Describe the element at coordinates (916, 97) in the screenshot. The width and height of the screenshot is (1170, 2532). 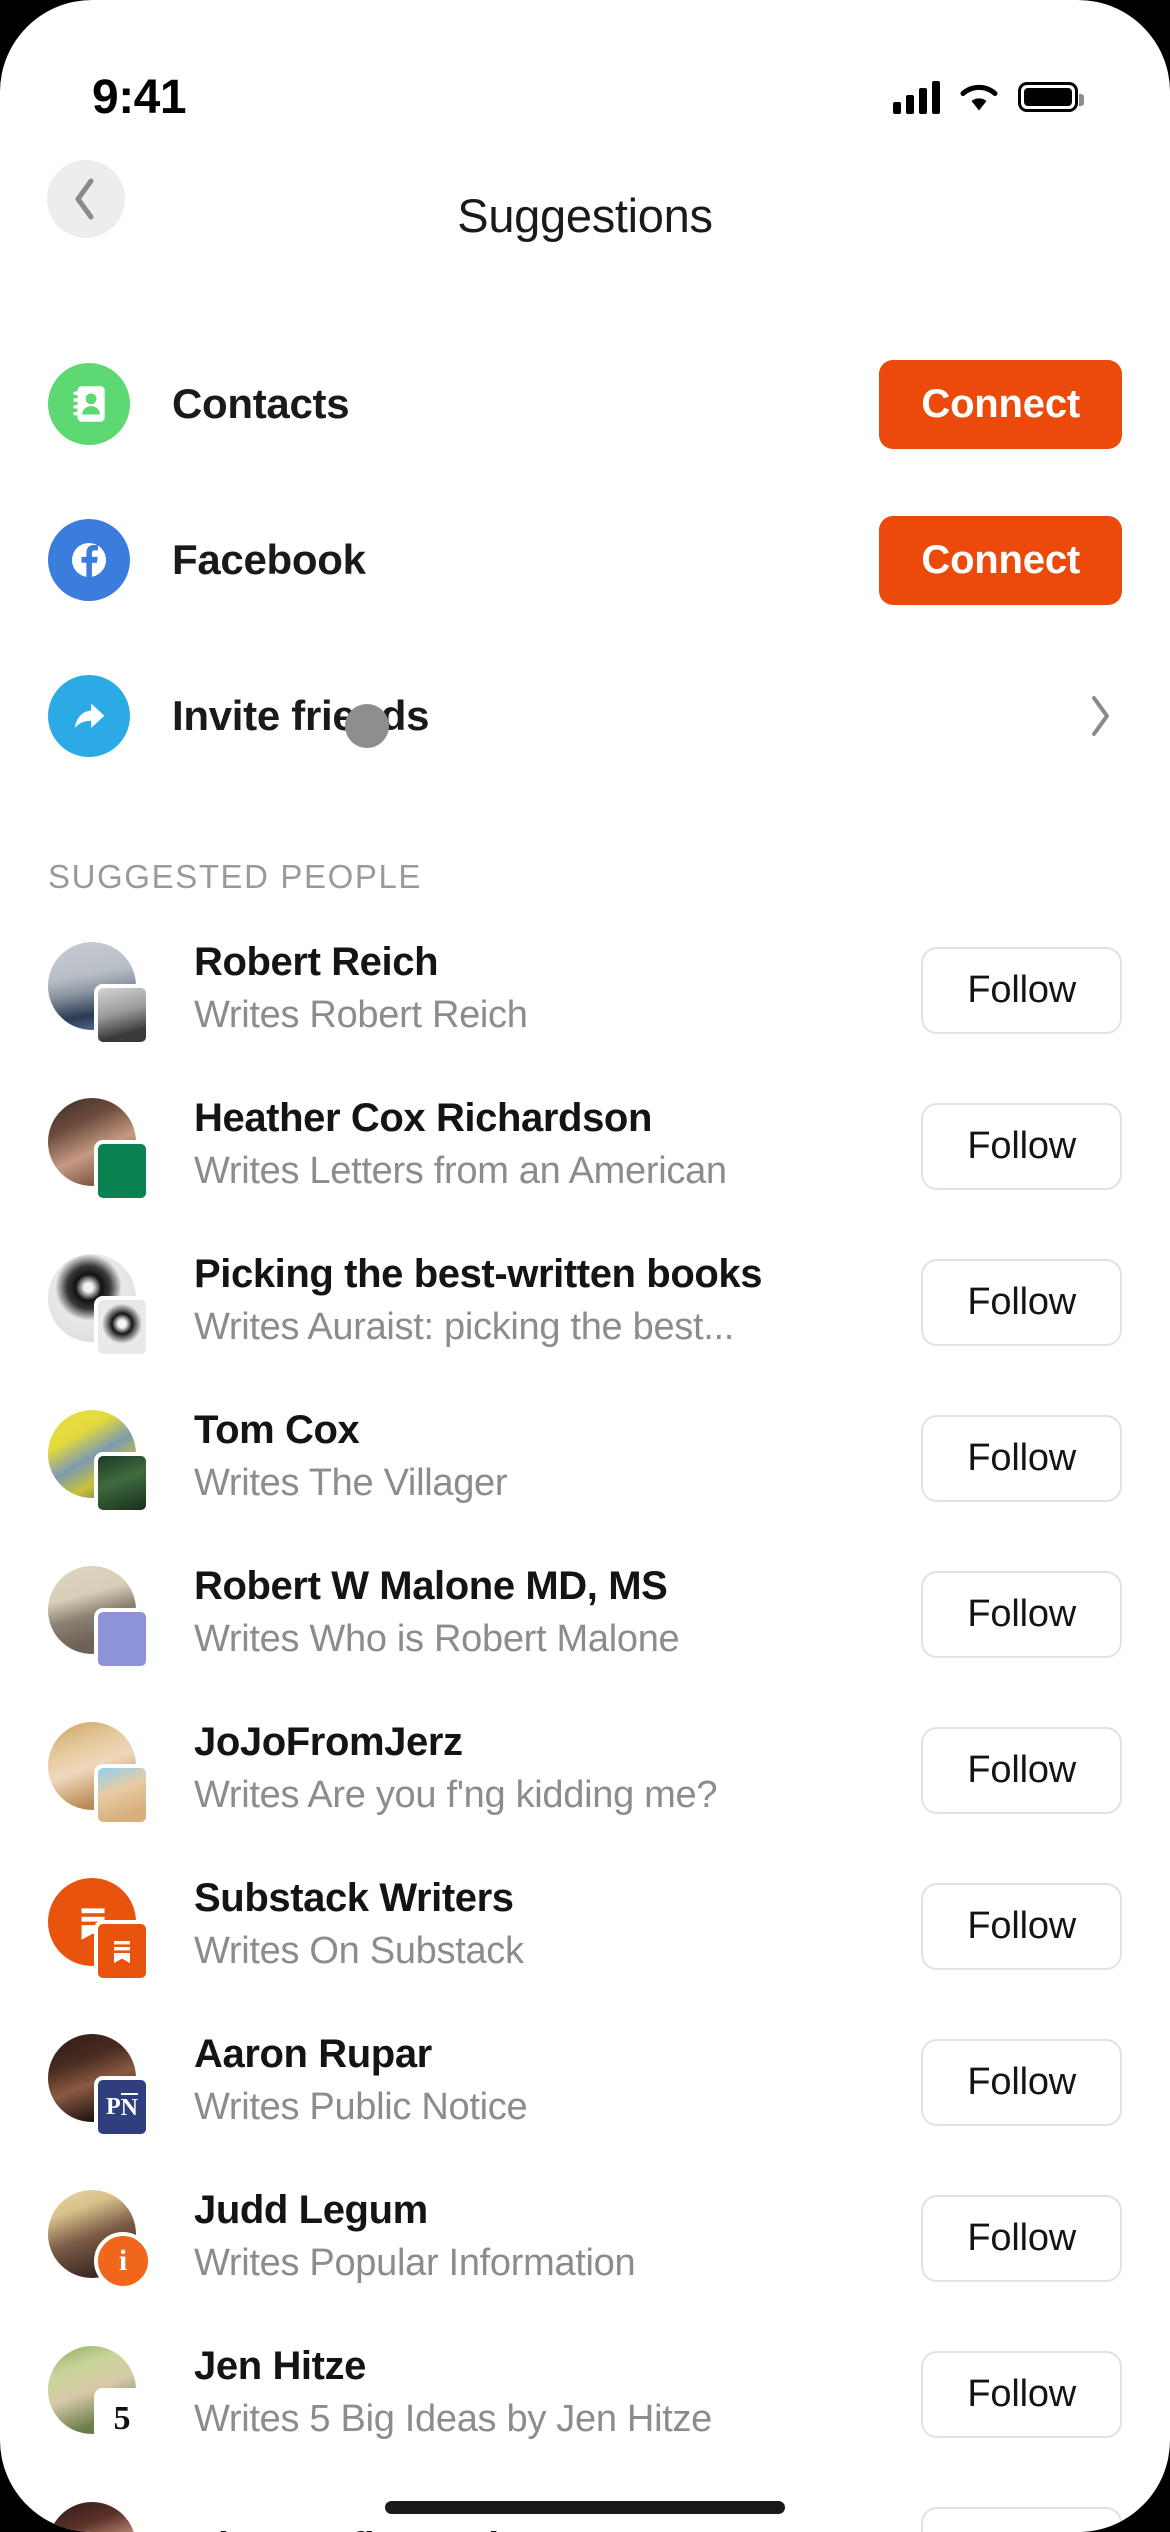
I see `cellular-signal-icon` at that location.